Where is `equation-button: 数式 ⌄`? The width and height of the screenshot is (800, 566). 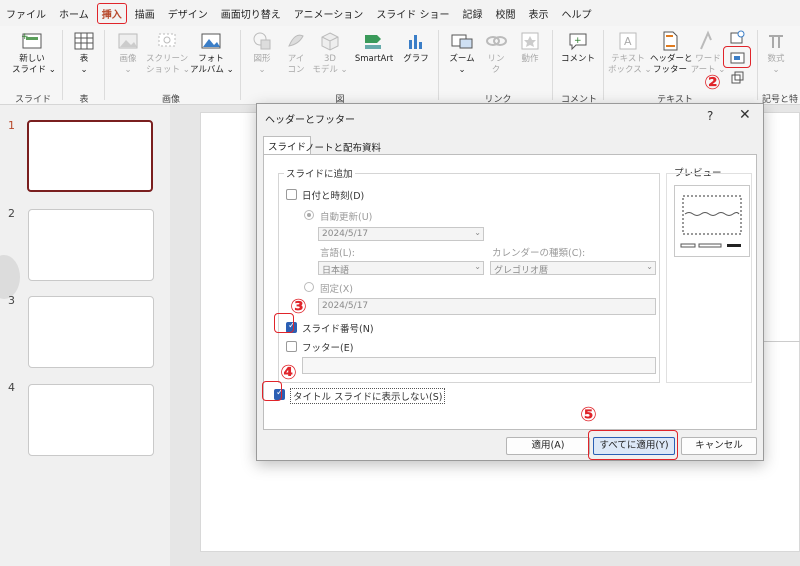
equation-button: 数式 ⌄ is located at coordinates (776, 53).